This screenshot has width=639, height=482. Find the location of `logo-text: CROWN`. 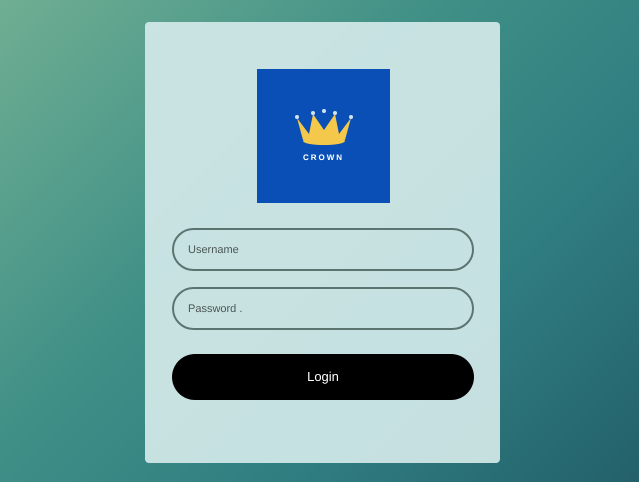

logo-text: CROWN is located at coordinates (323, 158).